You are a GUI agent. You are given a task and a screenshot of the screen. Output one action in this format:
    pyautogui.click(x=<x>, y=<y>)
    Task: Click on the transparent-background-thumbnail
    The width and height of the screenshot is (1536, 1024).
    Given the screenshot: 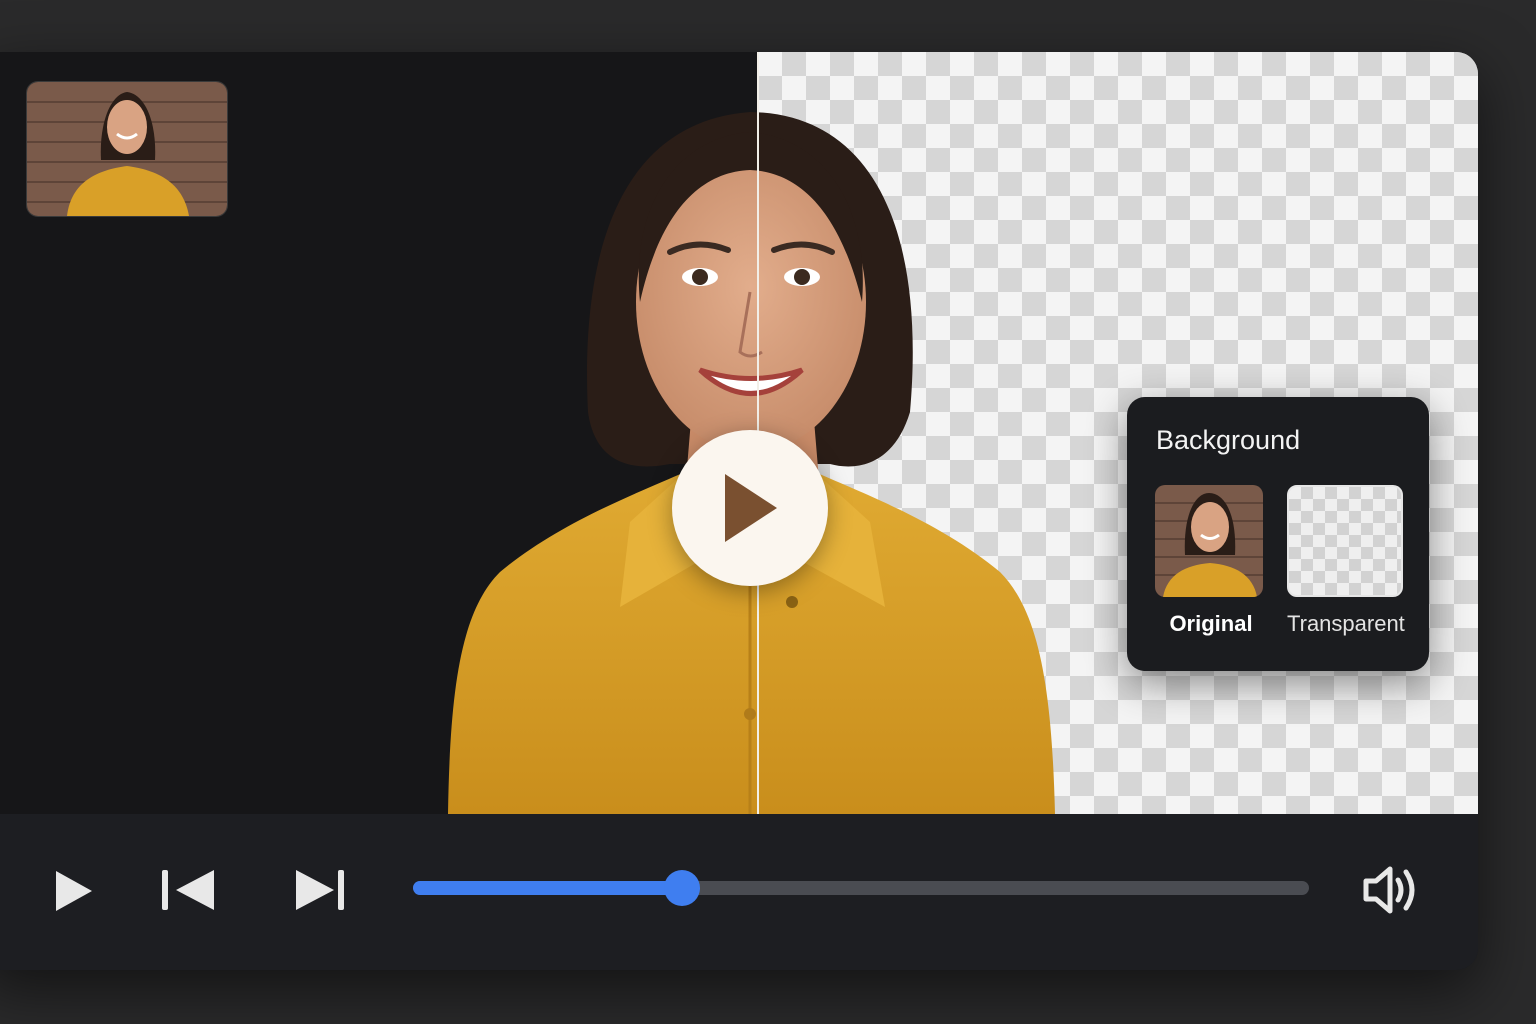 What is the action you would take?
    pyautogui.click(x=1345, y=541)
    